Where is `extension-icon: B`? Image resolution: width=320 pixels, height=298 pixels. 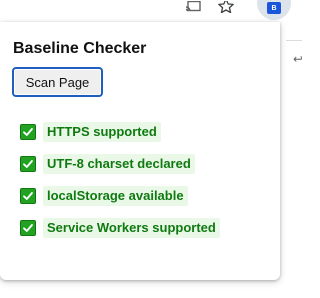
extension-icon: B is located at coordinates (274, 8).